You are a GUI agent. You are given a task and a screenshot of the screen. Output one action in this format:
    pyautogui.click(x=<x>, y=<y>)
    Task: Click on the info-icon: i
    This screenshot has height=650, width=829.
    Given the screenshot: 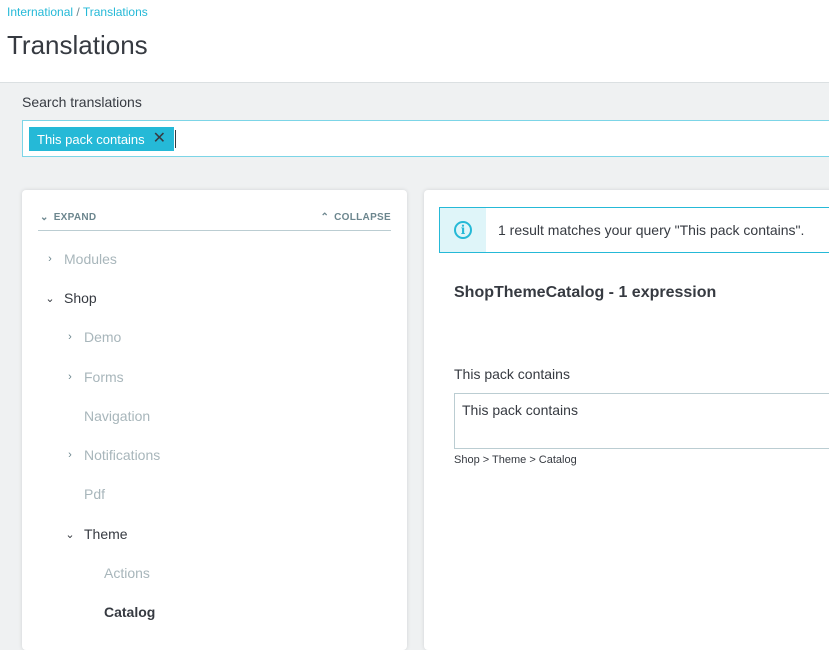 What is the action you would take?
    pyautogui.click(x=463, y=230)
    